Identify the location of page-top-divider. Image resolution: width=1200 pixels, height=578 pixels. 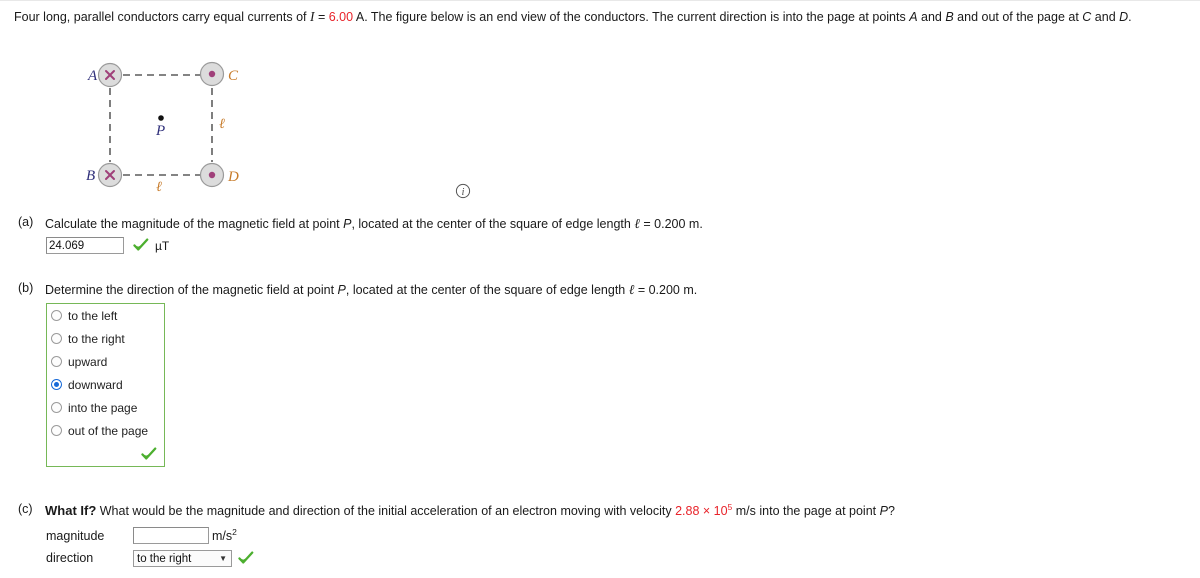
(600, 0).